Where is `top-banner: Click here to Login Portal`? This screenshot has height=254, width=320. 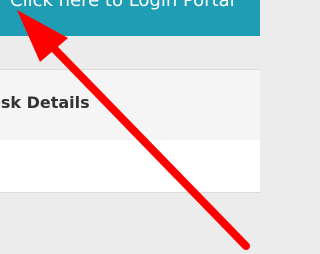 top-banner: Click here to Login Portal is located at coordinates (130, 18).